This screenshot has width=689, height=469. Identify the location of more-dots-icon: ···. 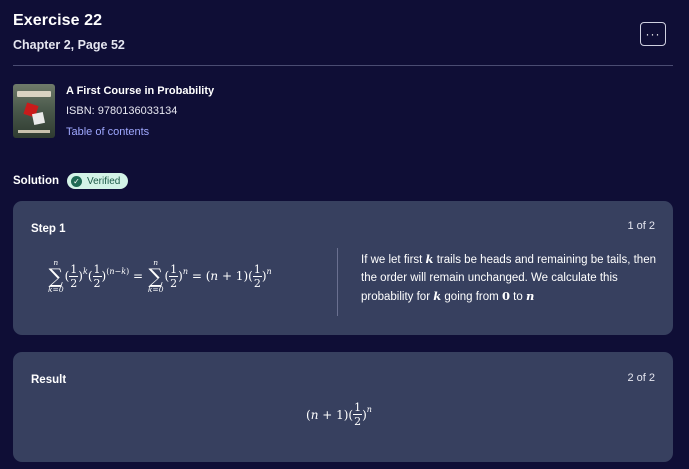
(653, 34).